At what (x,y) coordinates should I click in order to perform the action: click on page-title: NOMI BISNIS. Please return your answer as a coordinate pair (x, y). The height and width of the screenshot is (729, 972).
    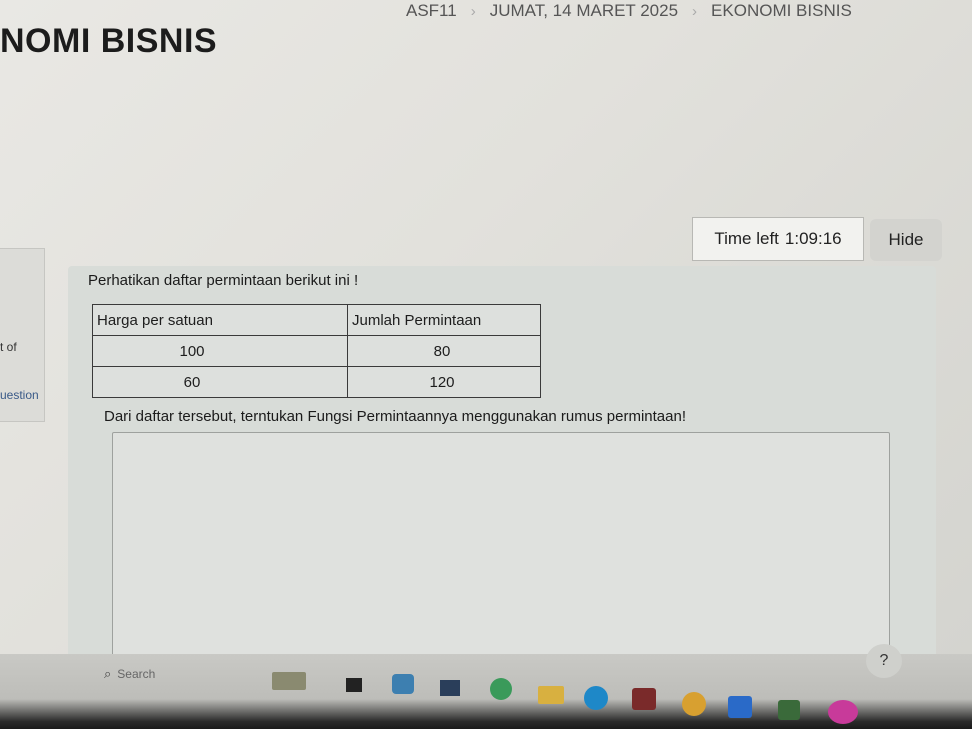
    Looking at the image, I should click on (109, 41).